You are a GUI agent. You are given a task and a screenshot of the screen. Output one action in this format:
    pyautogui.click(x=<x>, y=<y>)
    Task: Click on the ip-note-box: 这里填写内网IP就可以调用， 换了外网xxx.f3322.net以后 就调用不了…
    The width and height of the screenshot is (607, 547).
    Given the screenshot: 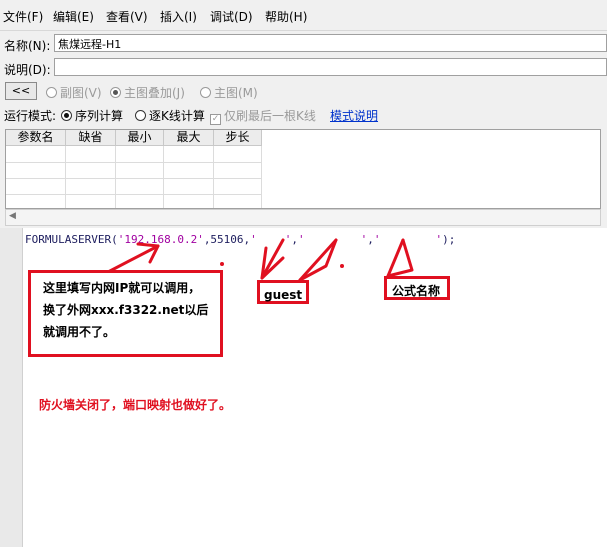 What is the action you would take?
    pyautogui.click(x=125, y=313)
    